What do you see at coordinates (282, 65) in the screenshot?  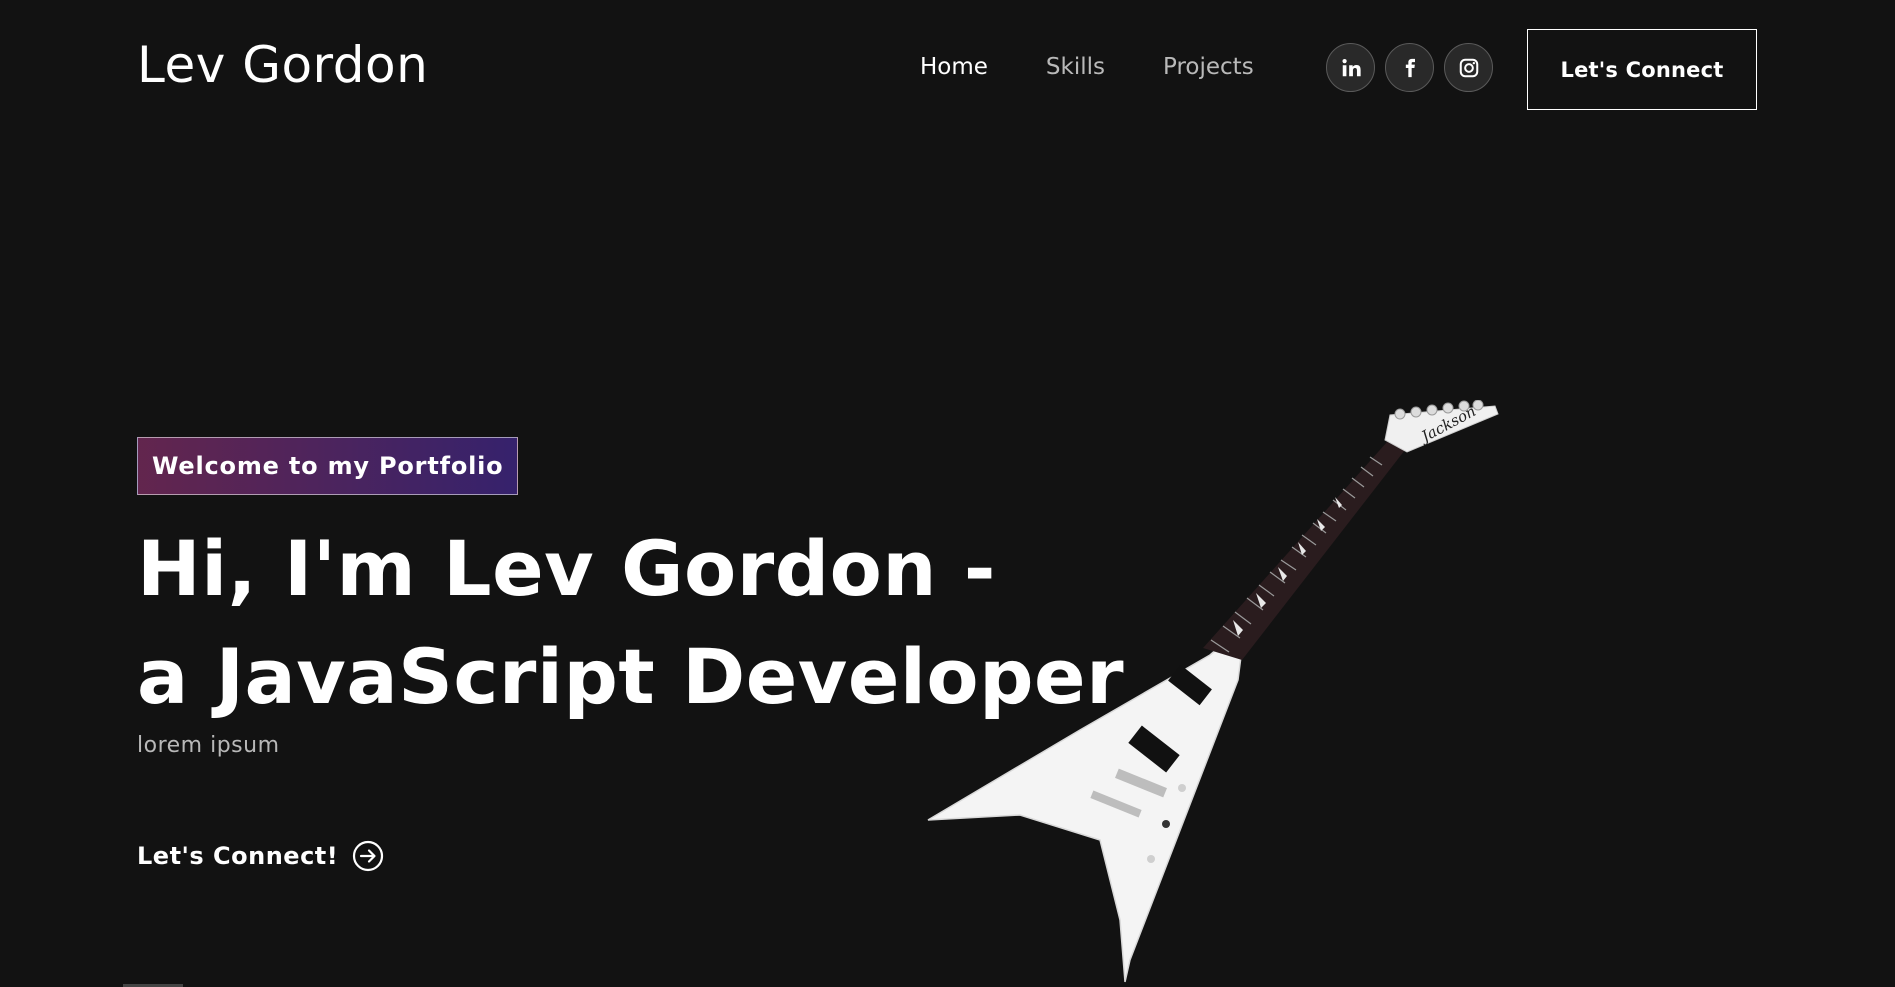 I see `brand-logo: Lev Gordon` at bounding box center [282, 65].